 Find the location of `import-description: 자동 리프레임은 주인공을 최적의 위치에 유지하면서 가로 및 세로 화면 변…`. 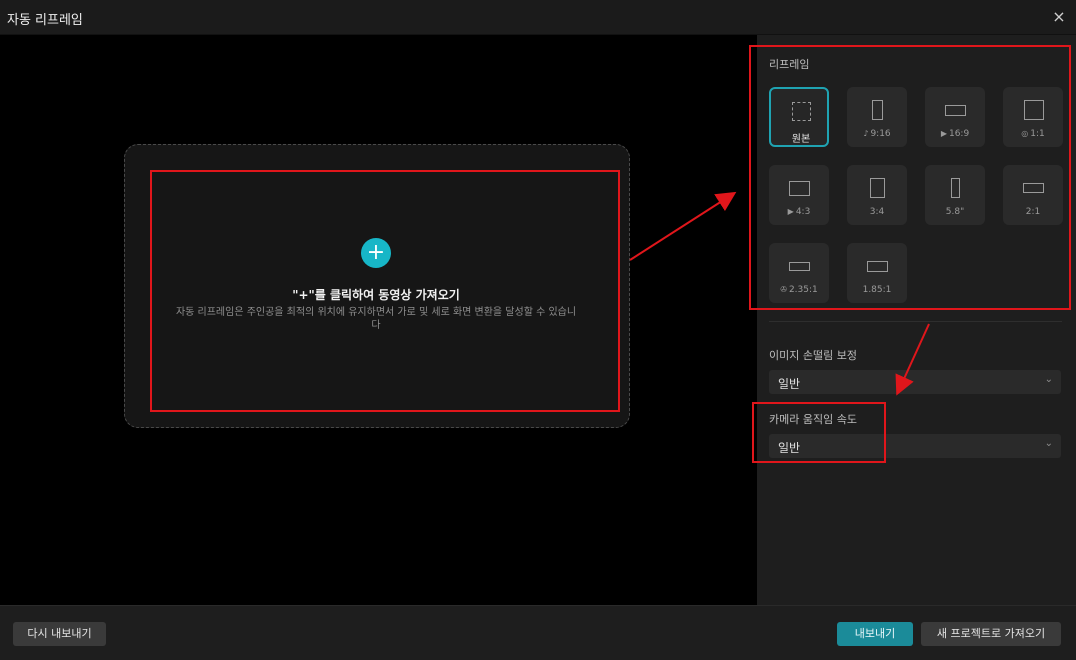

import-description: 자동 리프레임은 주인공을 최적의 위치에 유지하면서 가로 및 세로 화면 변… is located at coordinates (376, 319).